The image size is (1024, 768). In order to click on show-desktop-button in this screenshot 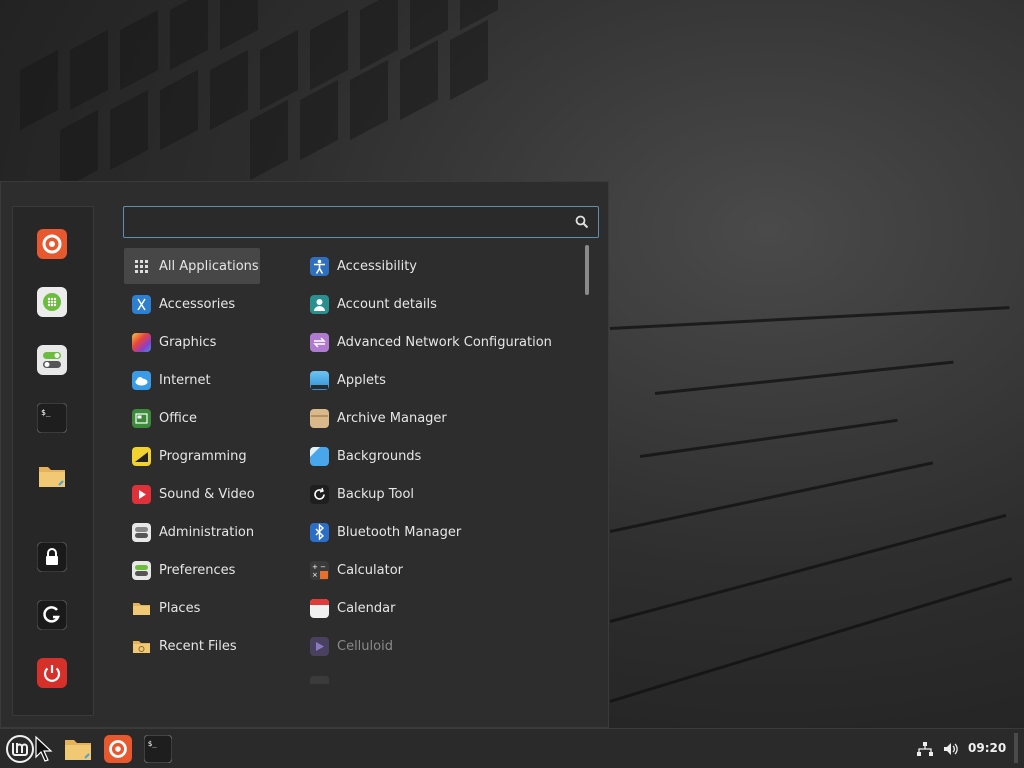, I will do `click(1016, 748)`.